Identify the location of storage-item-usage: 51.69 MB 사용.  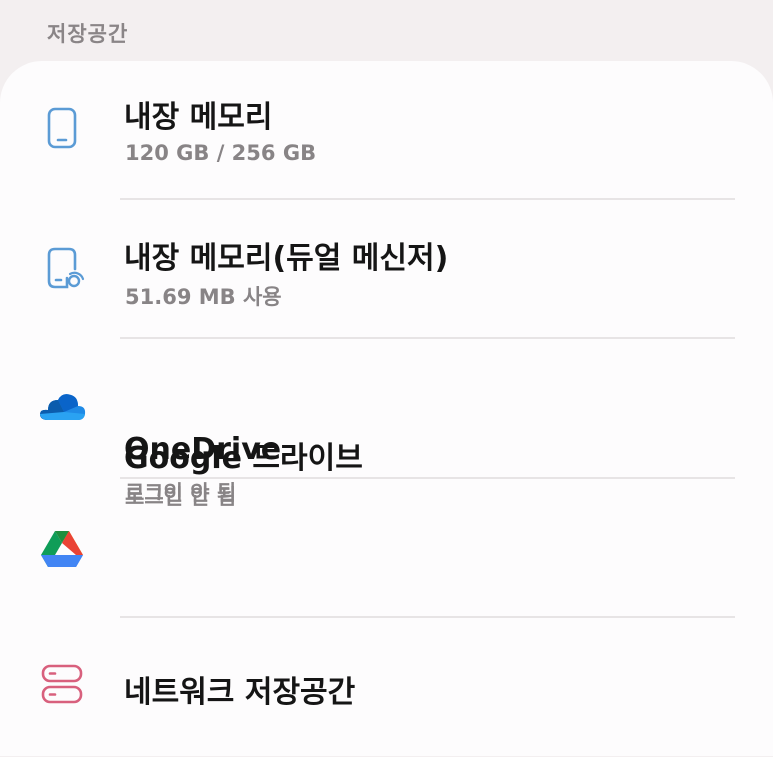
(203, 297).